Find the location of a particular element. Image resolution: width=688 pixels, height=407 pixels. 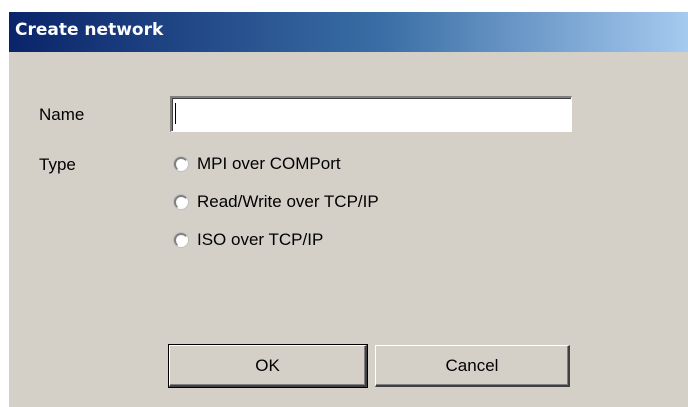

radio-option-mpi: MPI over COMPort is located at coordinates (257, 164).